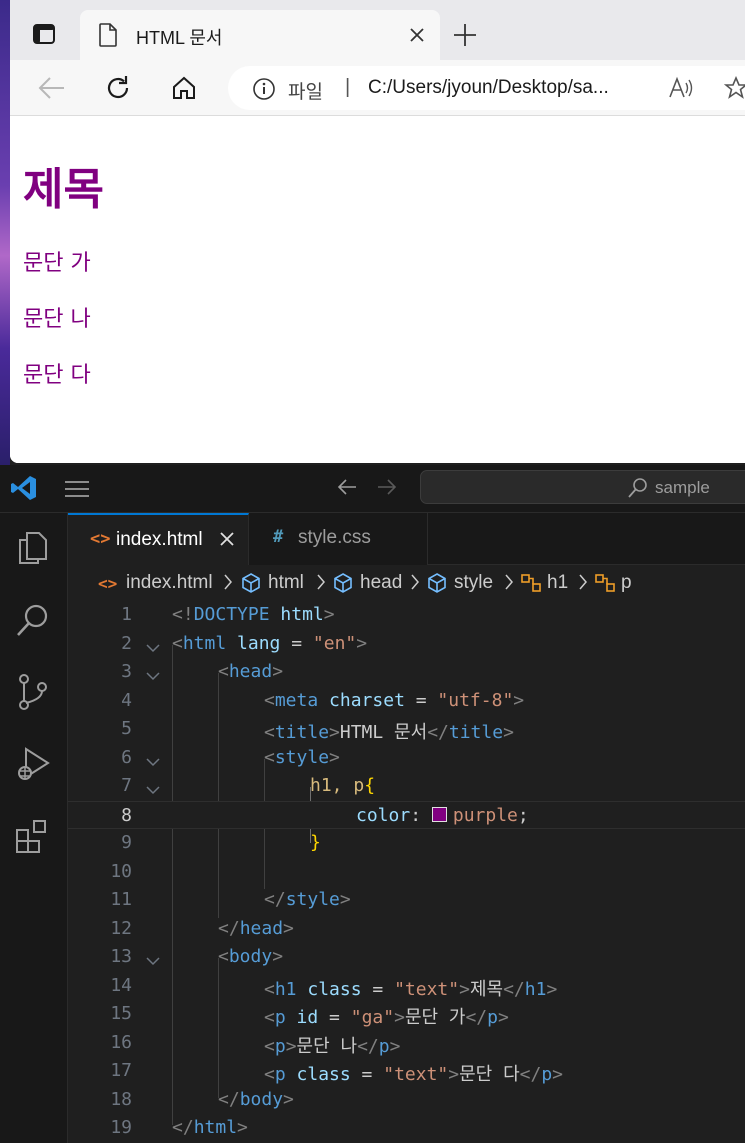 This screenshot has width=745, height=1143. Describe the element at coordinates (24, 490) in the screenshot. I see `vscode-logo-icon` at that location.